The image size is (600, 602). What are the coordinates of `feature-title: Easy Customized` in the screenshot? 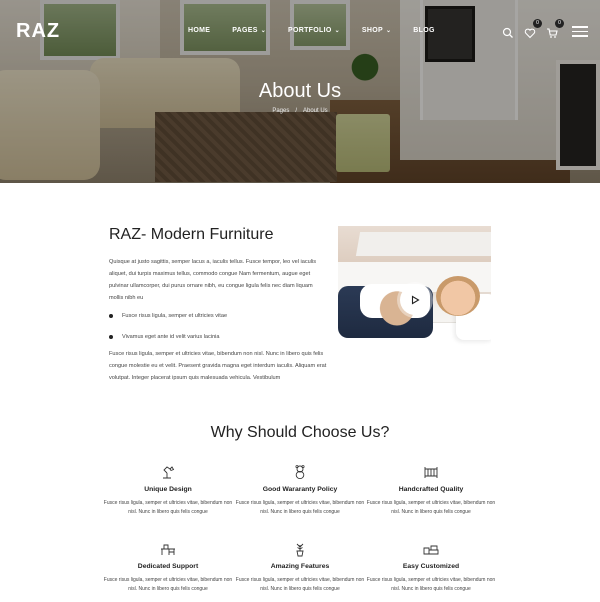 It's located at (431, 566).